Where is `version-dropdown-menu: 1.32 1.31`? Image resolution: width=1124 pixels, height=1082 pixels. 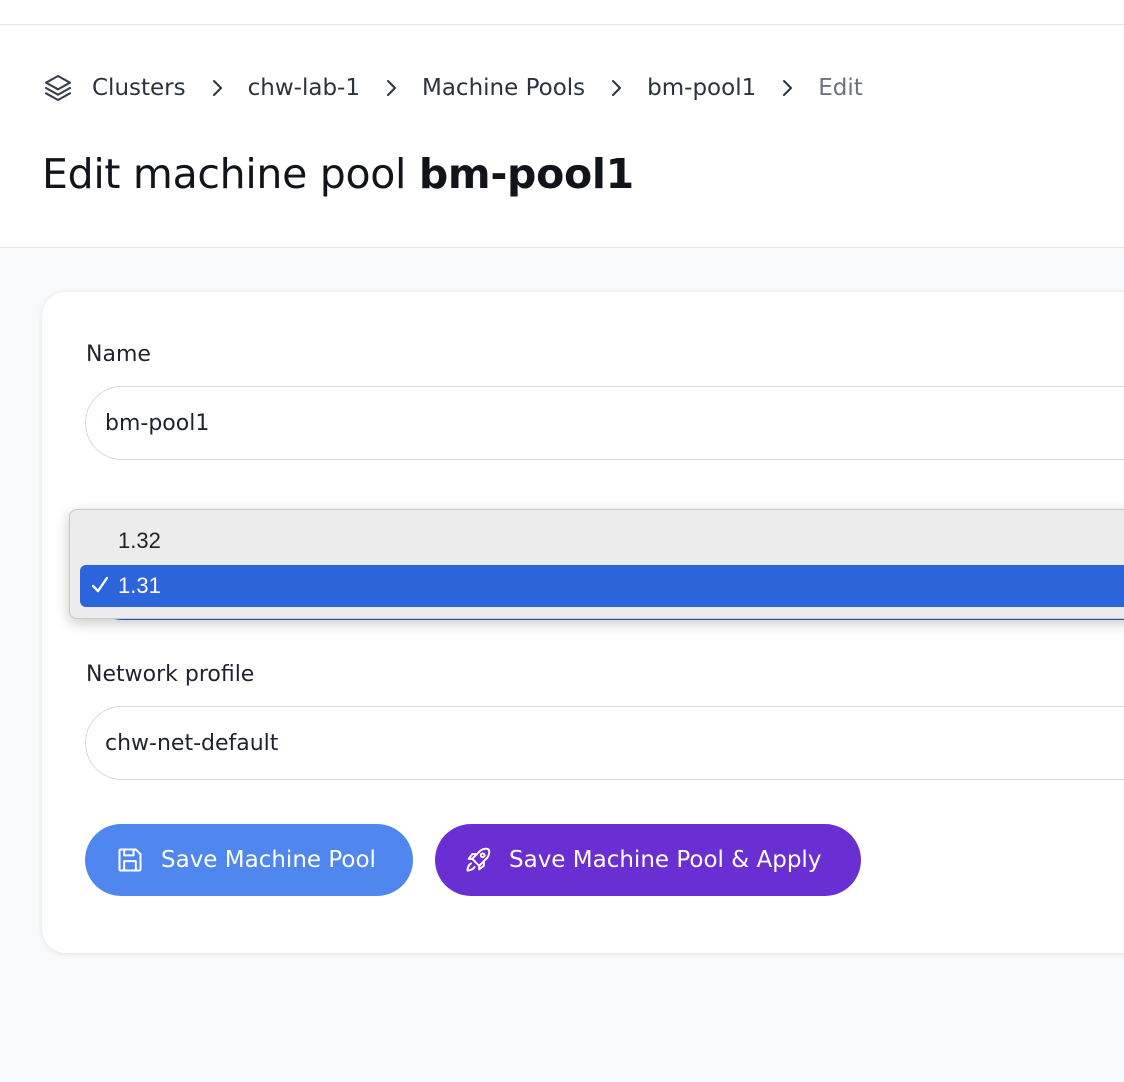
version-dropdown-menu: 1.32 1.31 is located at coordinates (596, 564).